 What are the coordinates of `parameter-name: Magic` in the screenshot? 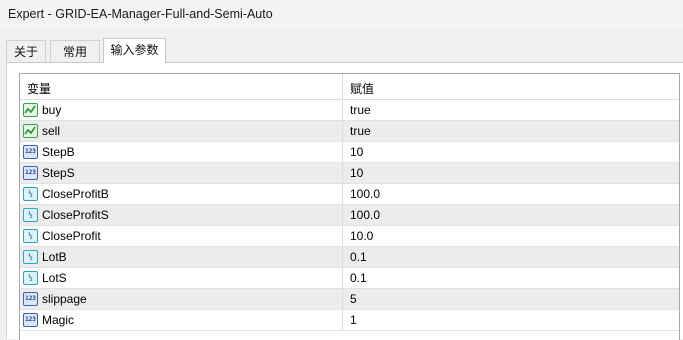 It's located at (58, 320).